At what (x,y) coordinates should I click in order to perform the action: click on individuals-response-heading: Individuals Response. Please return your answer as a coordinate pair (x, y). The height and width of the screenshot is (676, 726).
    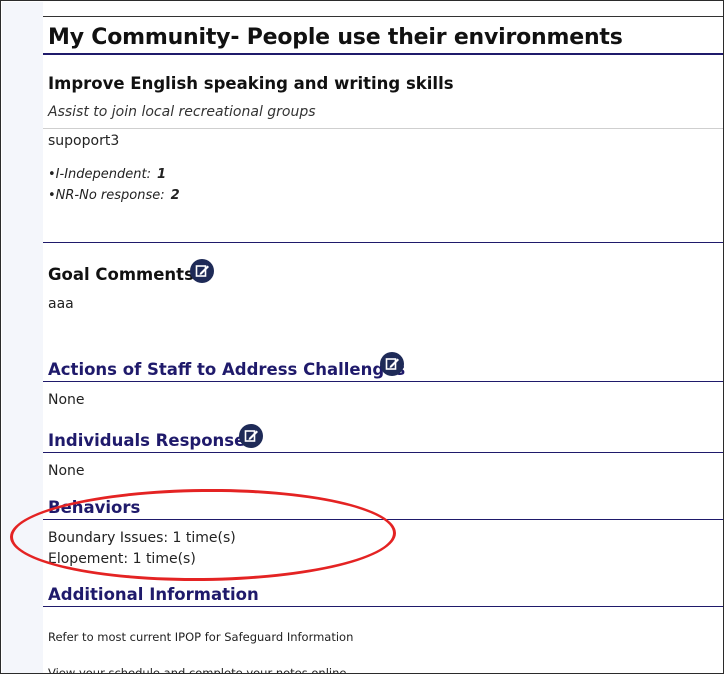
    Looking at the image, I should click on (147, 440).